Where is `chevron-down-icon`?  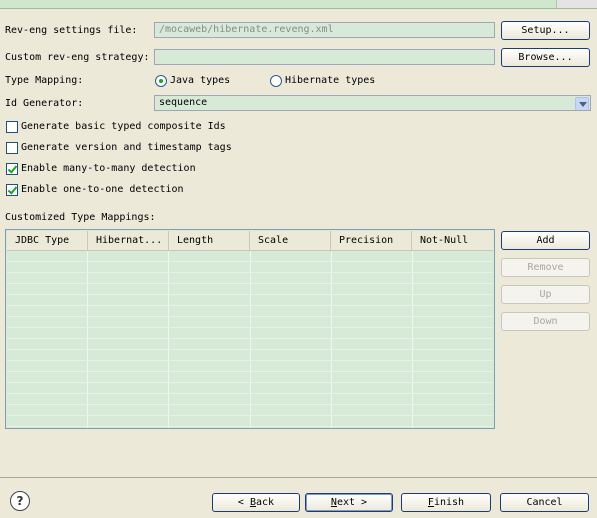 chevron-down-icon is located at coordinates (582, 103).